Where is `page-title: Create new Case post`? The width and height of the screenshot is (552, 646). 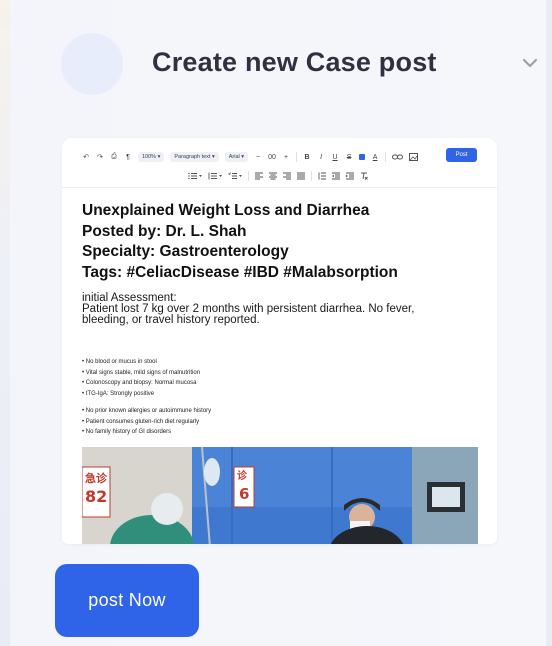 page-title: Create new Case post is located at coordinates (294, 62).